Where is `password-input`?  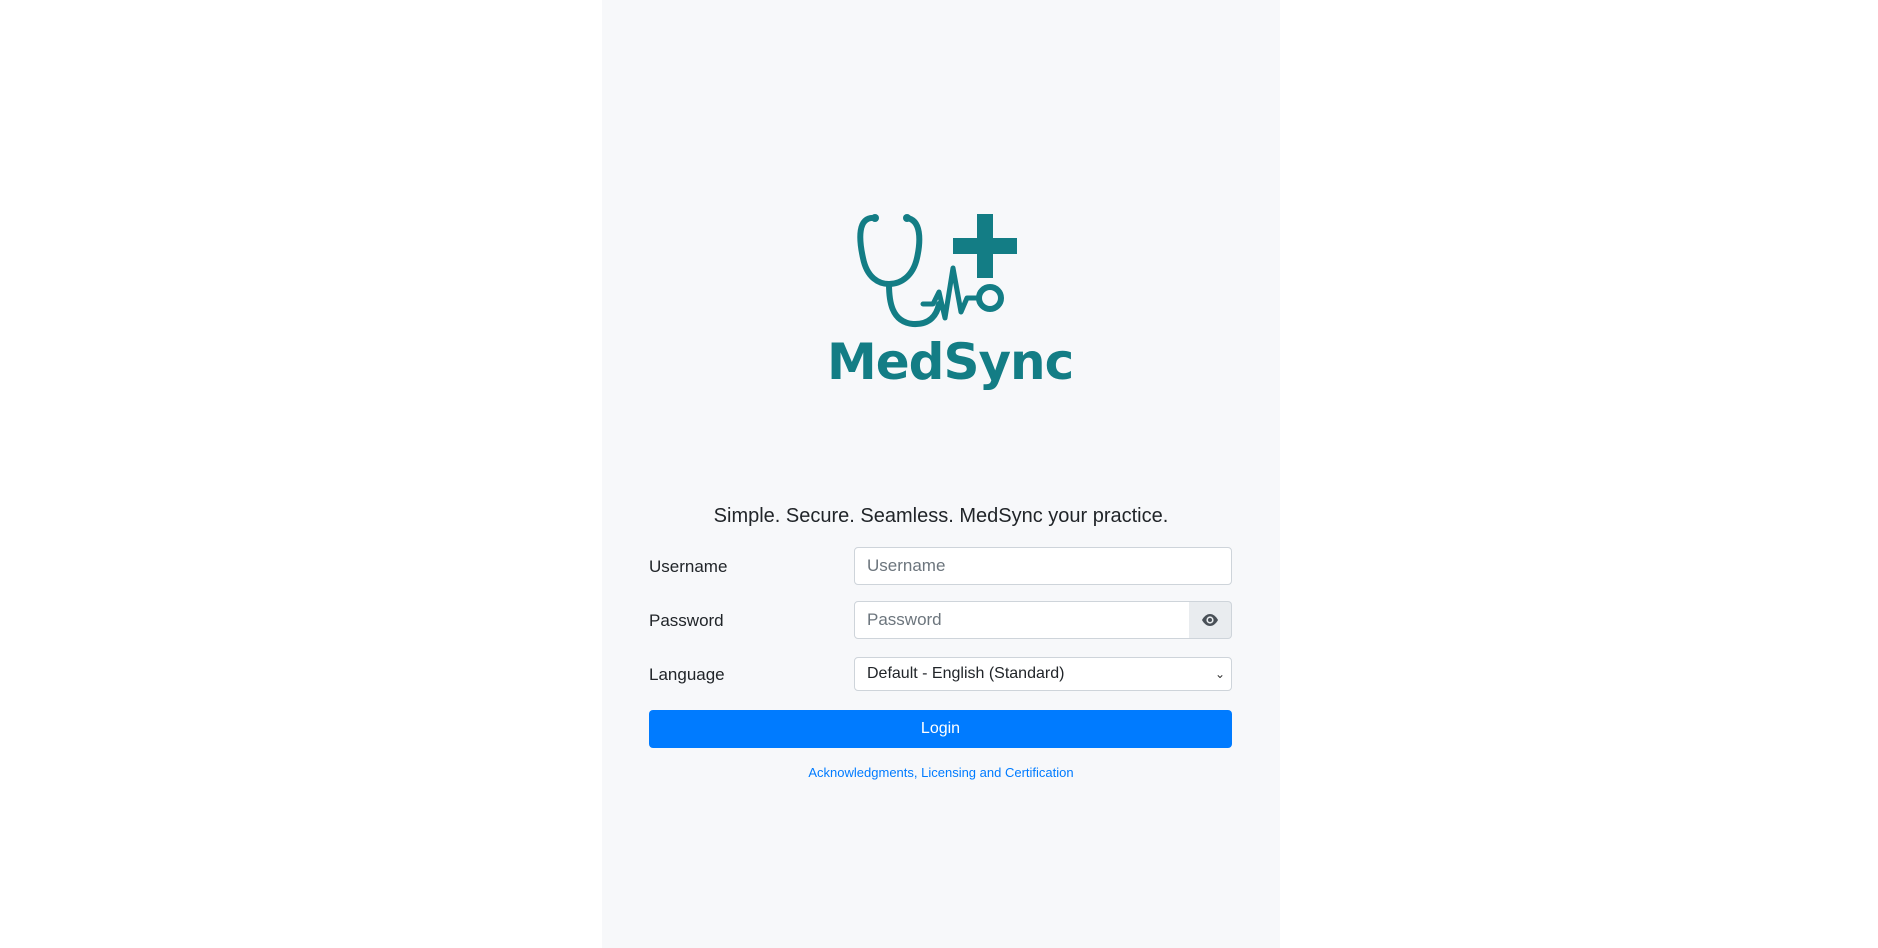 password-input is located at coordinates (1022, 620).